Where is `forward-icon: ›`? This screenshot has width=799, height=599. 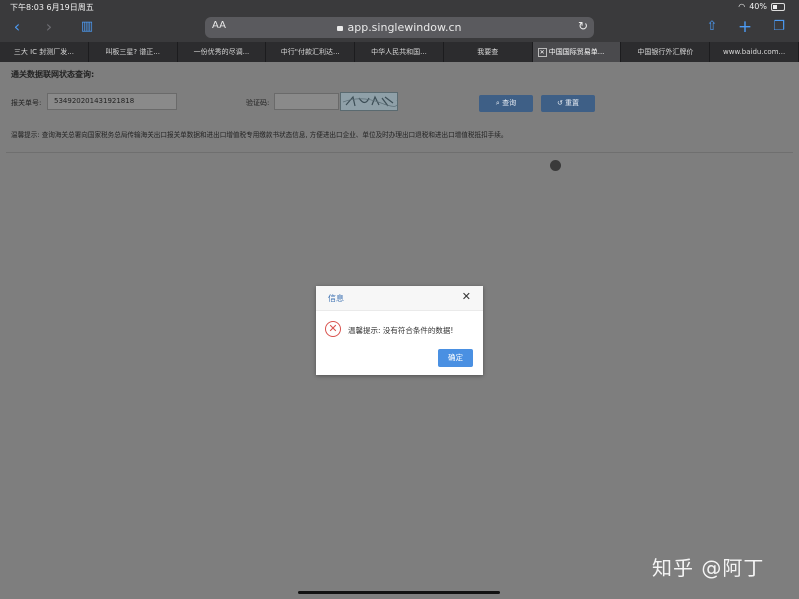 forward-icon: › is located at coordinates (49, 27).